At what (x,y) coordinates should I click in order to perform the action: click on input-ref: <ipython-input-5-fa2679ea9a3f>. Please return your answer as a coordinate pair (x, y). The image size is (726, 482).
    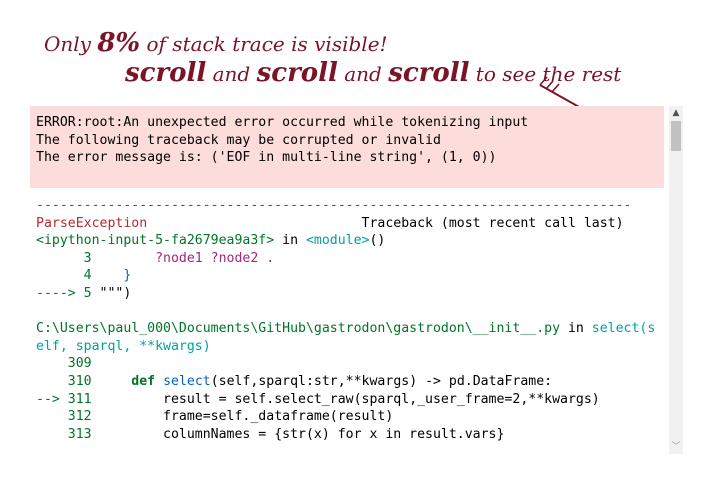
    Looking at the image, I should click on (155, 241).